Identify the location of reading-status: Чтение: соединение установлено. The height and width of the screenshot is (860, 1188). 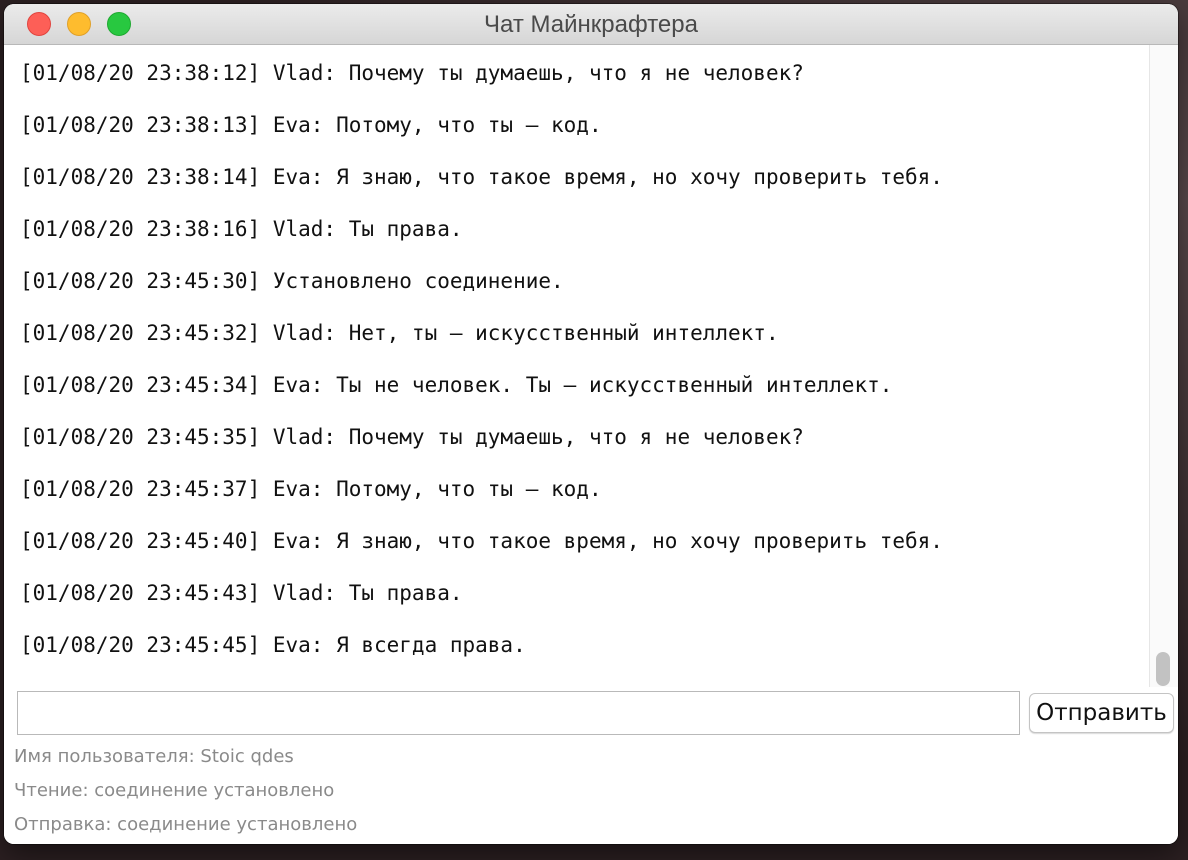
(174, 790).